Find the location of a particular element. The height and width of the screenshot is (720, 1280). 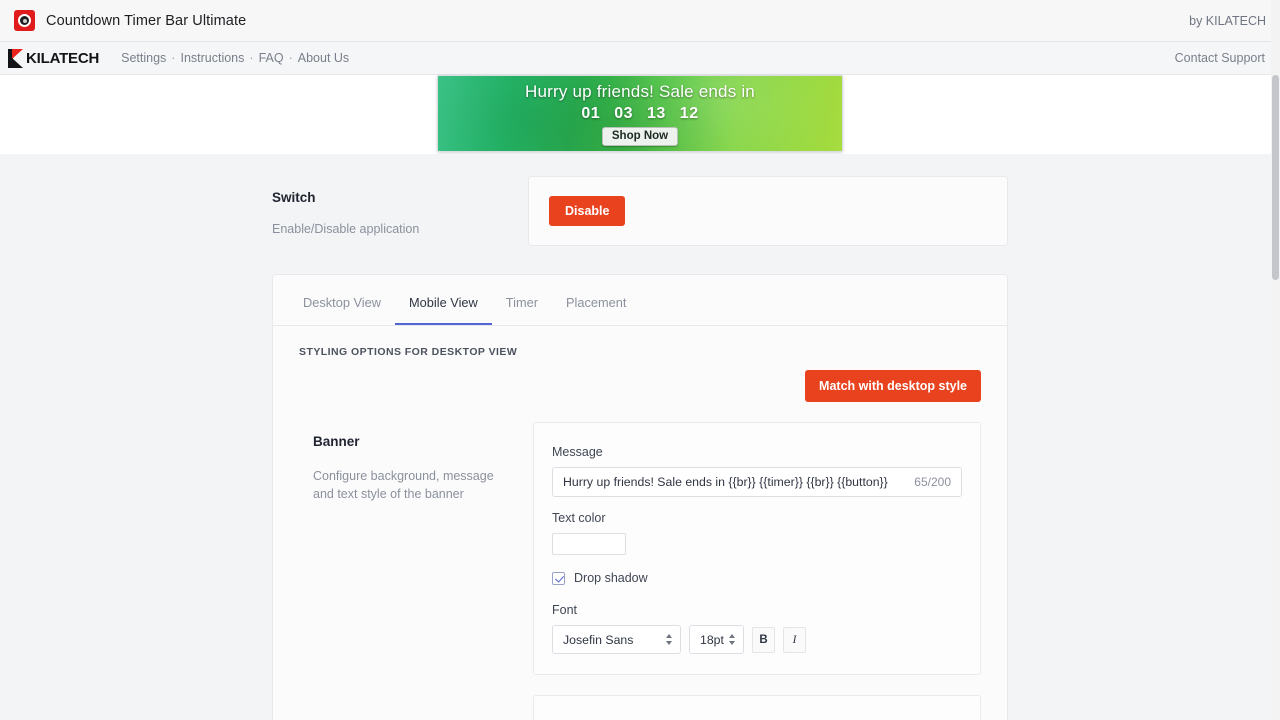

banner-preview-timer: 01 03 13 12 is located at coordinates (639, 114).